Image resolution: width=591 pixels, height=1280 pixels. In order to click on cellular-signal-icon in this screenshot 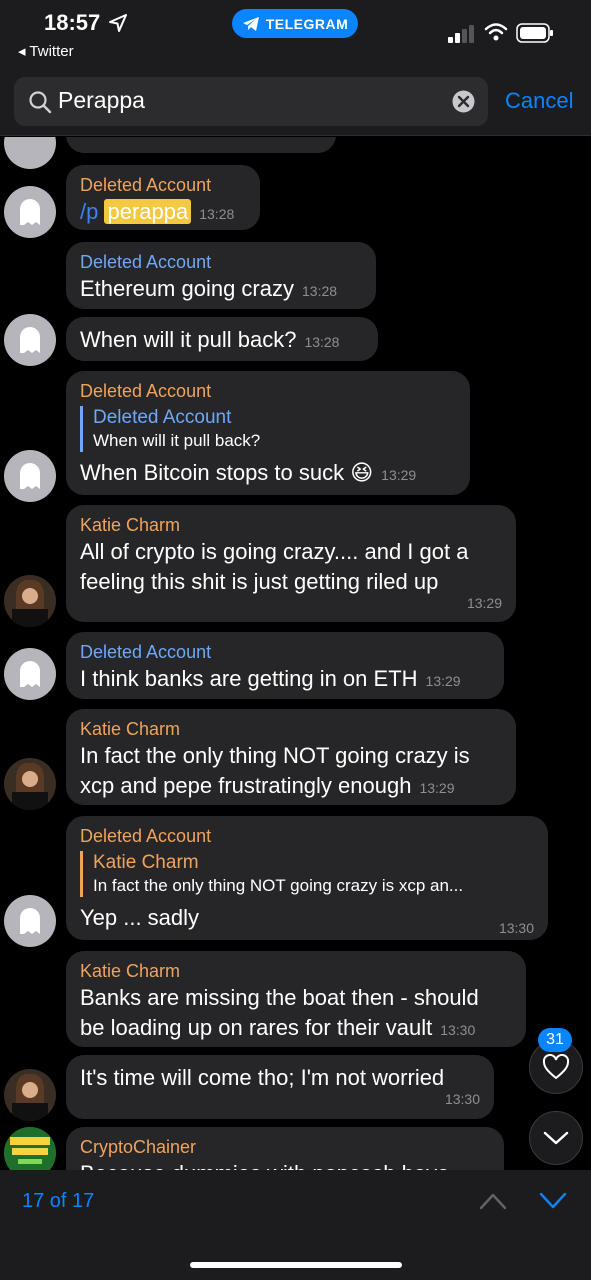, I will do `click(461, 34)`.